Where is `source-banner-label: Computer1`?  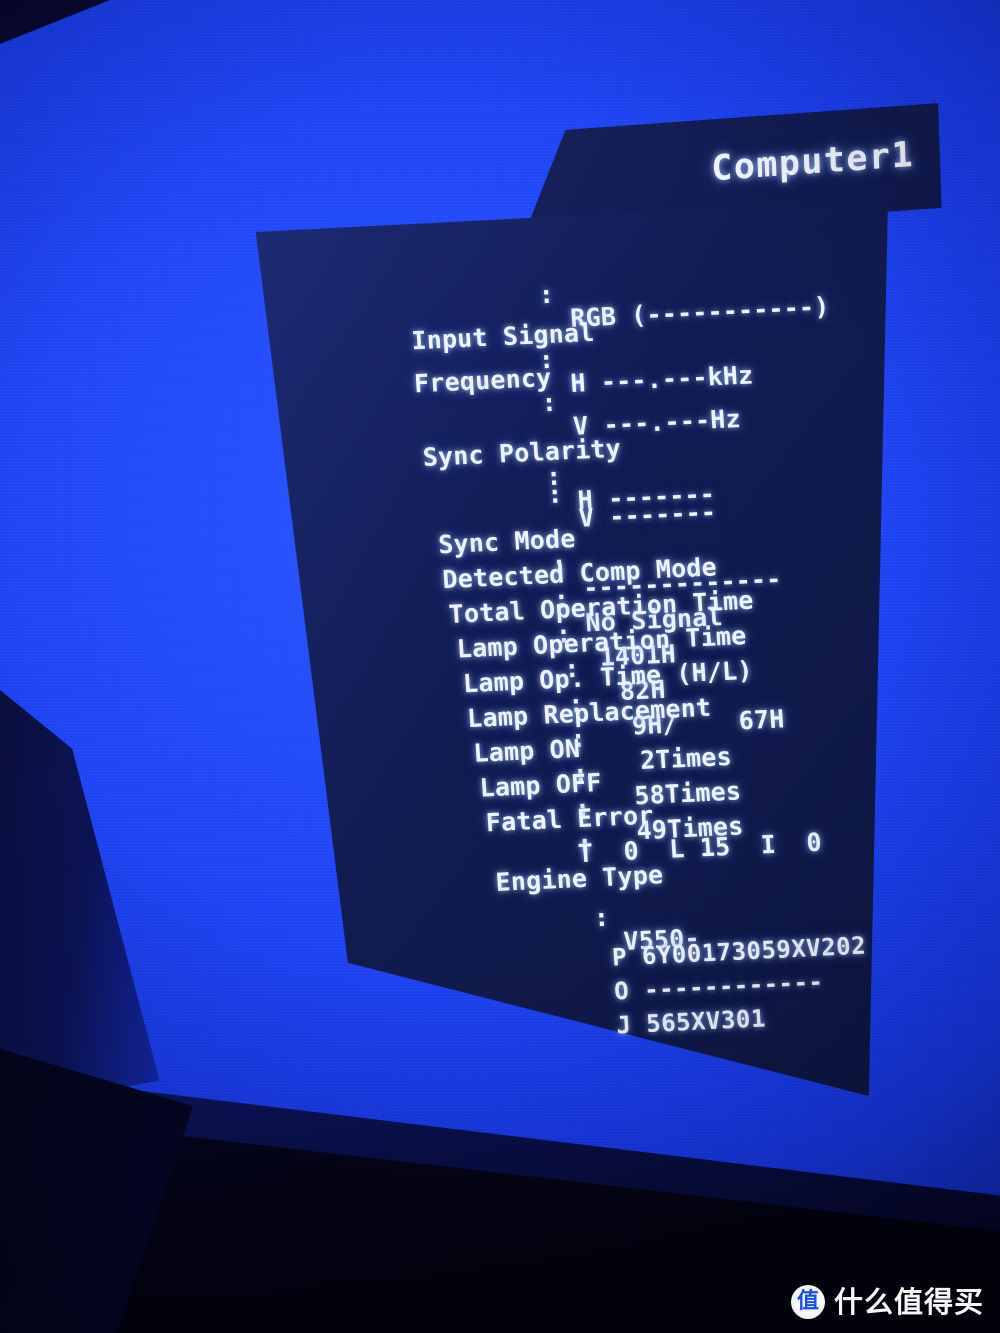
source-banner-label: Computer1 is located at coordinates (812, 162).